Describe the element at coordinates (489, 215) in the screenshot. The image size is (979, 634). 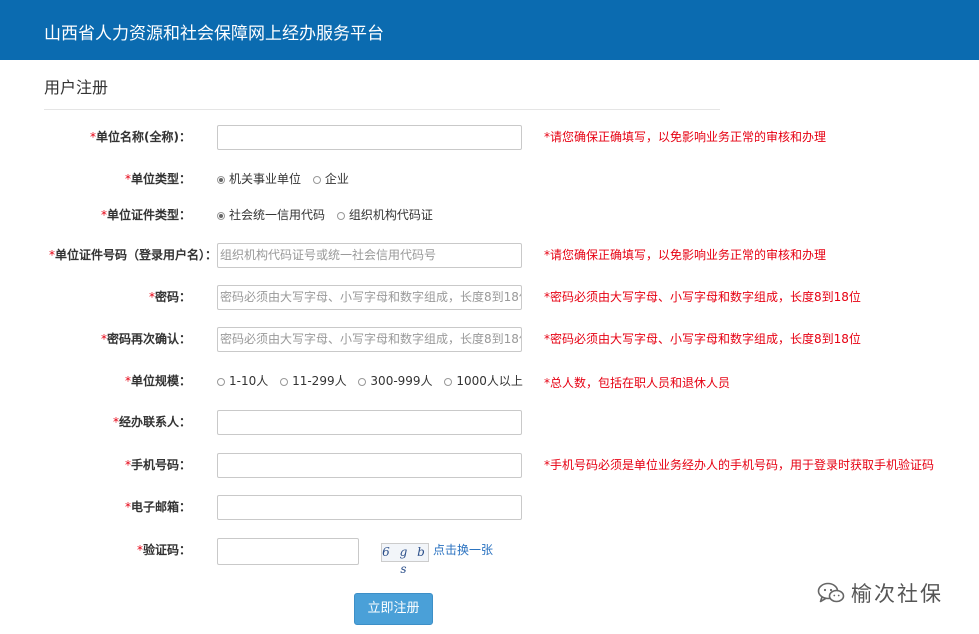
I see `cert-type-row: *单位证件类型： 社会统一信用代码 组织机构代码证` at that location.